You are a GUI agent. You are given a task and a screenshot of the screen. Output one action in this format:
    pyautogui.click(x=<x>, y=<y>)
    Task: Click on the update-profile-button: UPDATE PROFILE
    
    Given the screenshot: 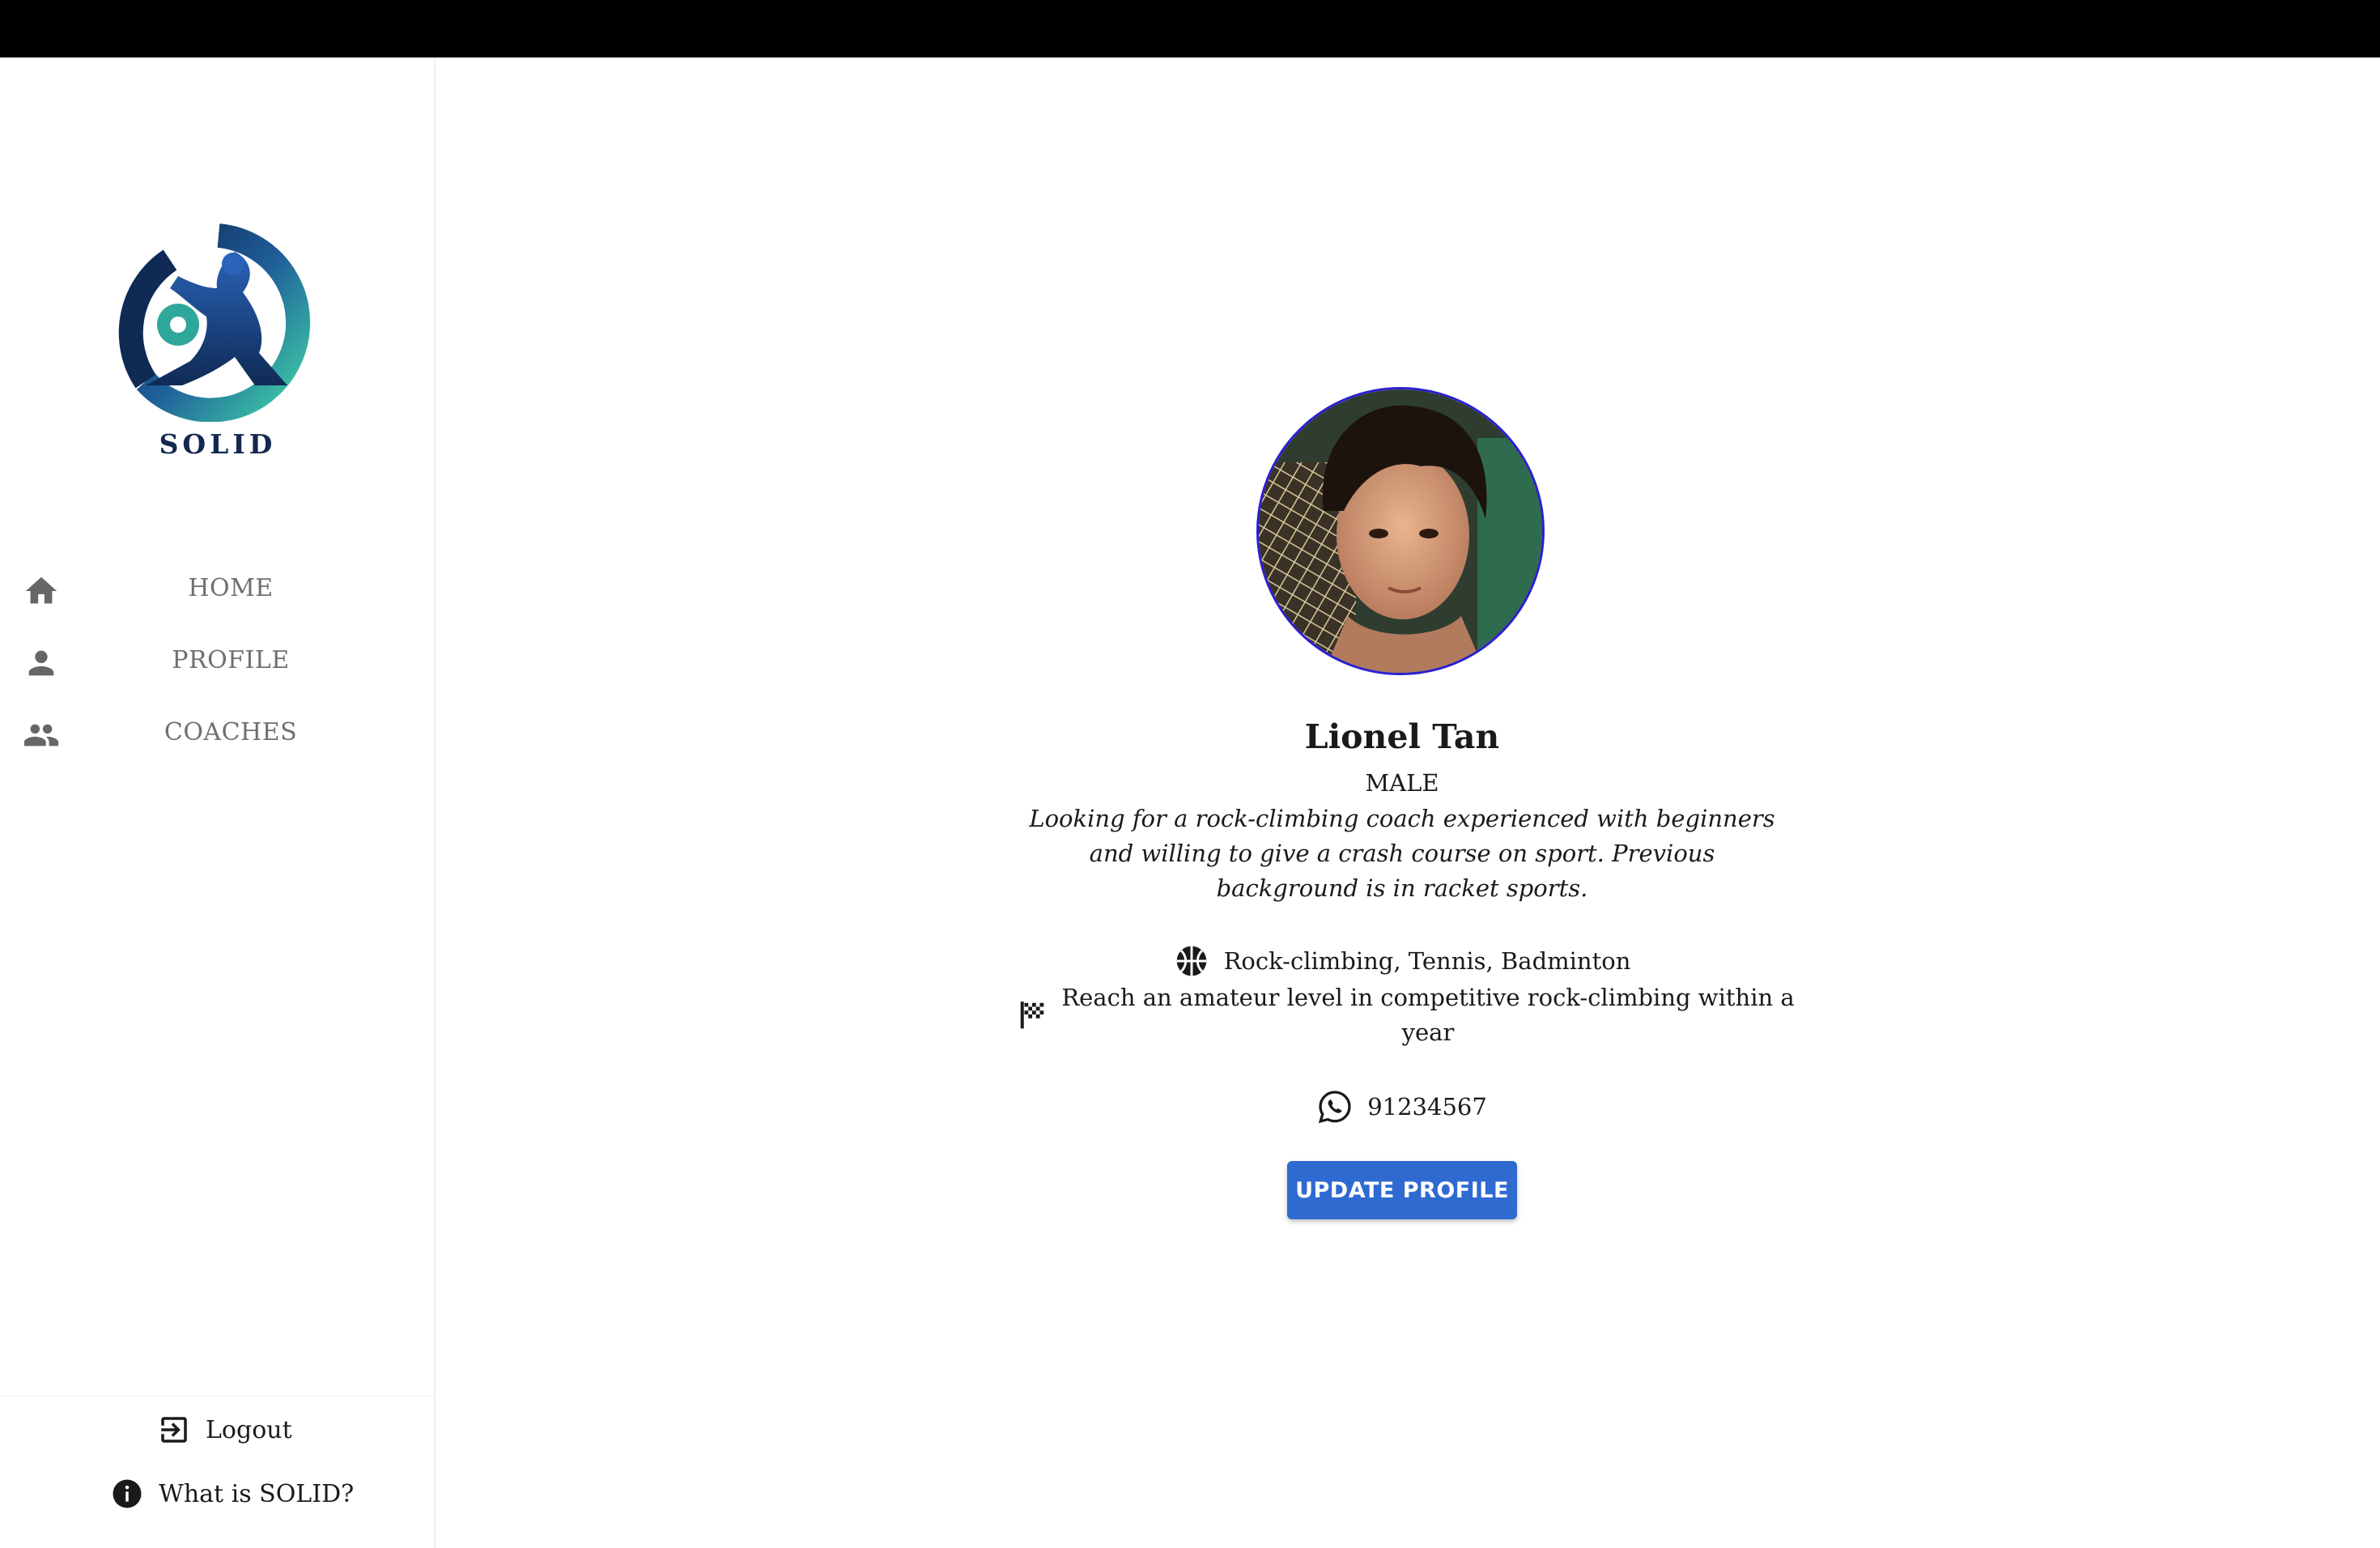 What is the action you would take?
    pyautogui.click(x=1402, y=1190)
    